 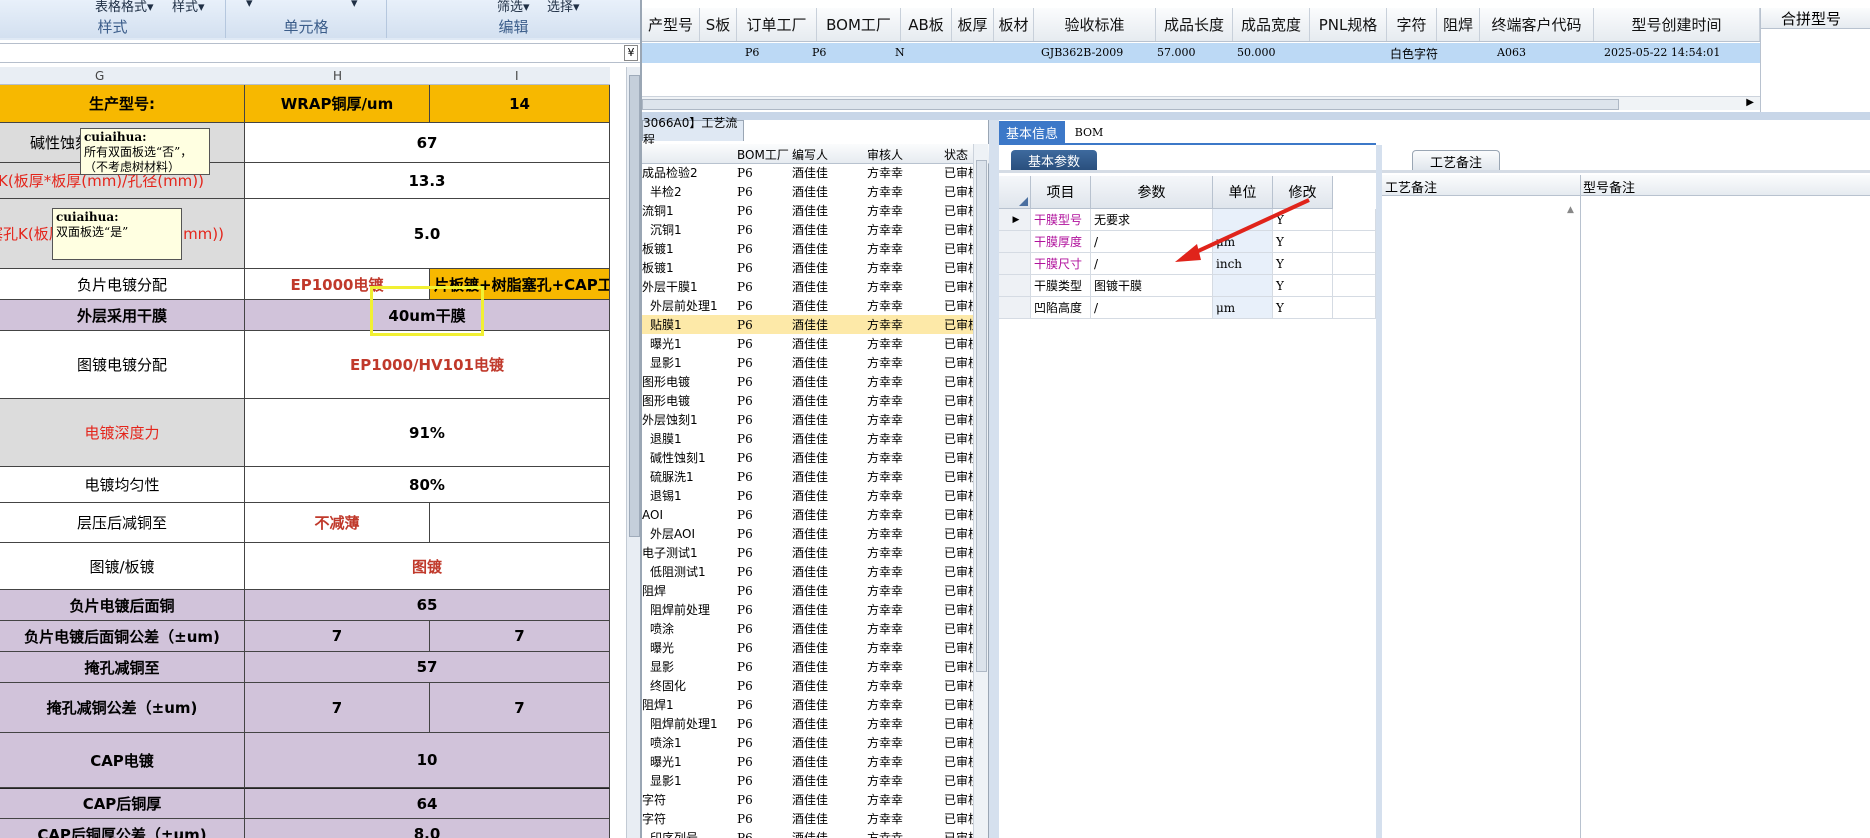 I want to click on hdr-width: 成品宽度, so click(x=1271, y=24).